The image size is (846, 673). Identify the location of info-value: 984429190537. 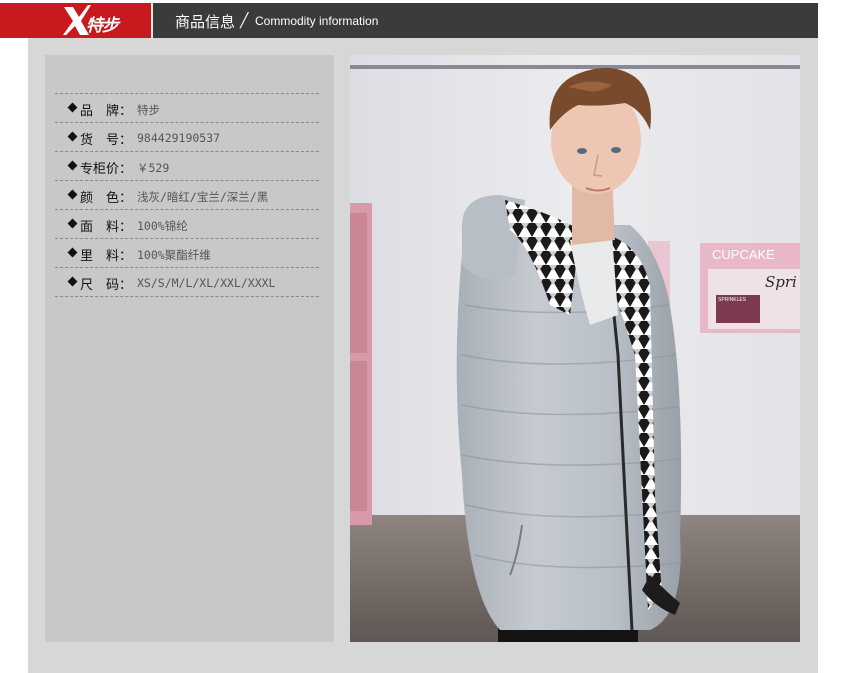
(179, 138).